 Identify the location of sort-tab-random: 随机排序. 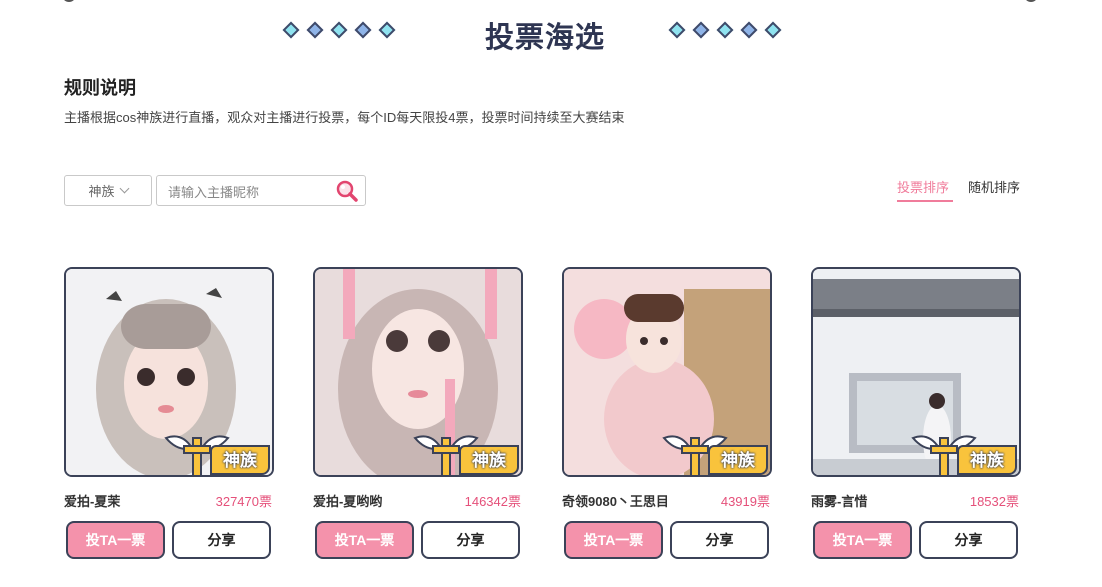
(994, 186).